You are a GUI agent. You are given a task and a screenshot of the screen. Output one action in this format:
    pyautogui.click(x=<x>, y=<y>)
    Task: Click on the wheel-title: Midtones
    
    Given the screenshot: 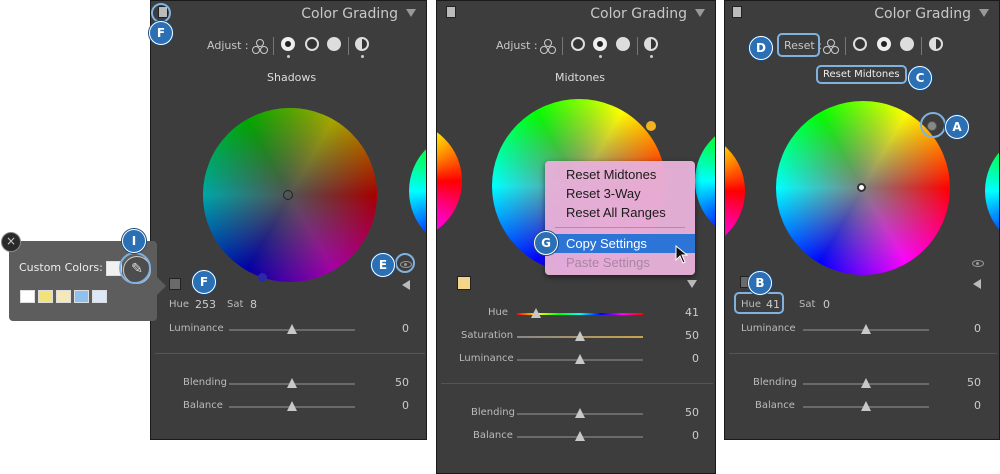 What is the action you would take?
    pyautogui.click(x=580, y=77)
    